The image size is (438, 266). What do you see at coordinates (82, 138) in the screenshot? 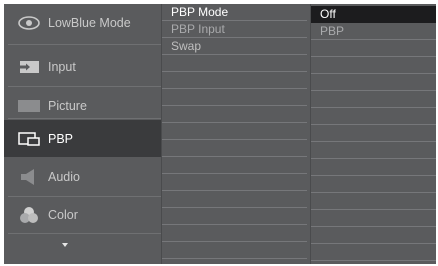
I see `sidebar-item-pbp: PBP` at bounding box center [82, 138].